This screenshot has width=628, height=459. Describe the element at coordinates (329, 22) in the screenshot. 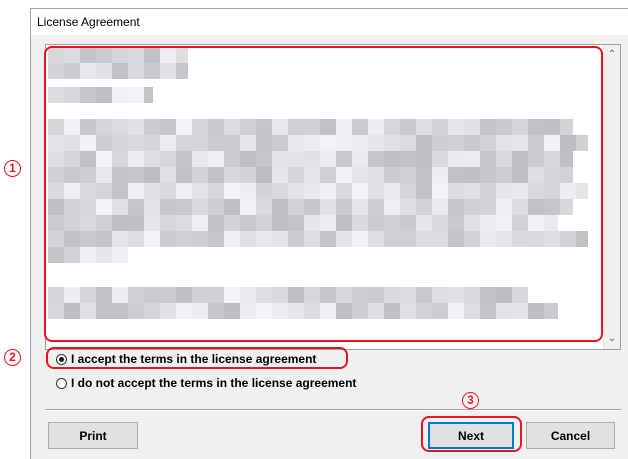

I see `title-bar: License Agreement` at that location.